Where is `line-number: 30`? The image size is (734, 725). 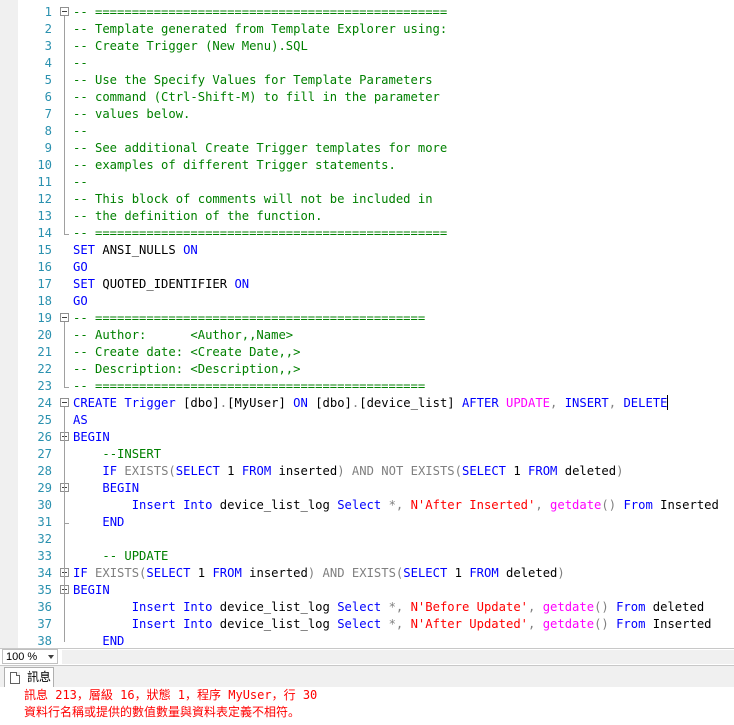 line-number: 30 is located at coordinates (44, 505).